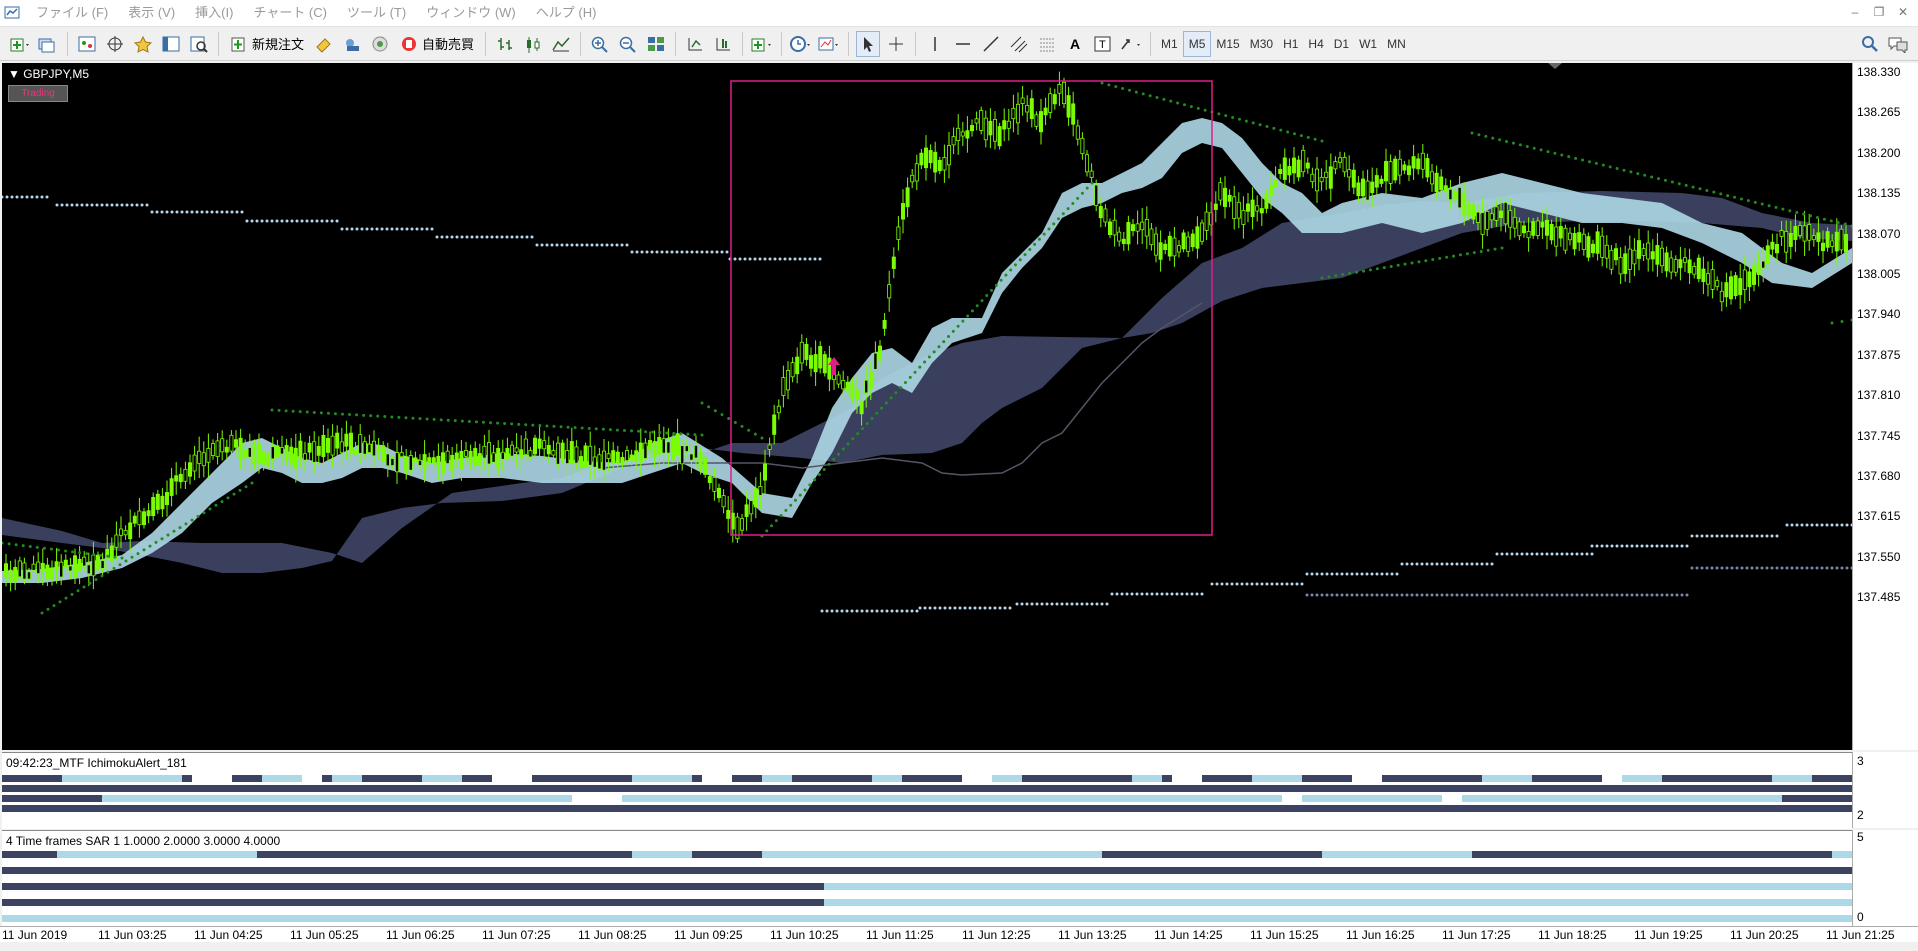  I want to click on templates-icon, so click(829, 44).